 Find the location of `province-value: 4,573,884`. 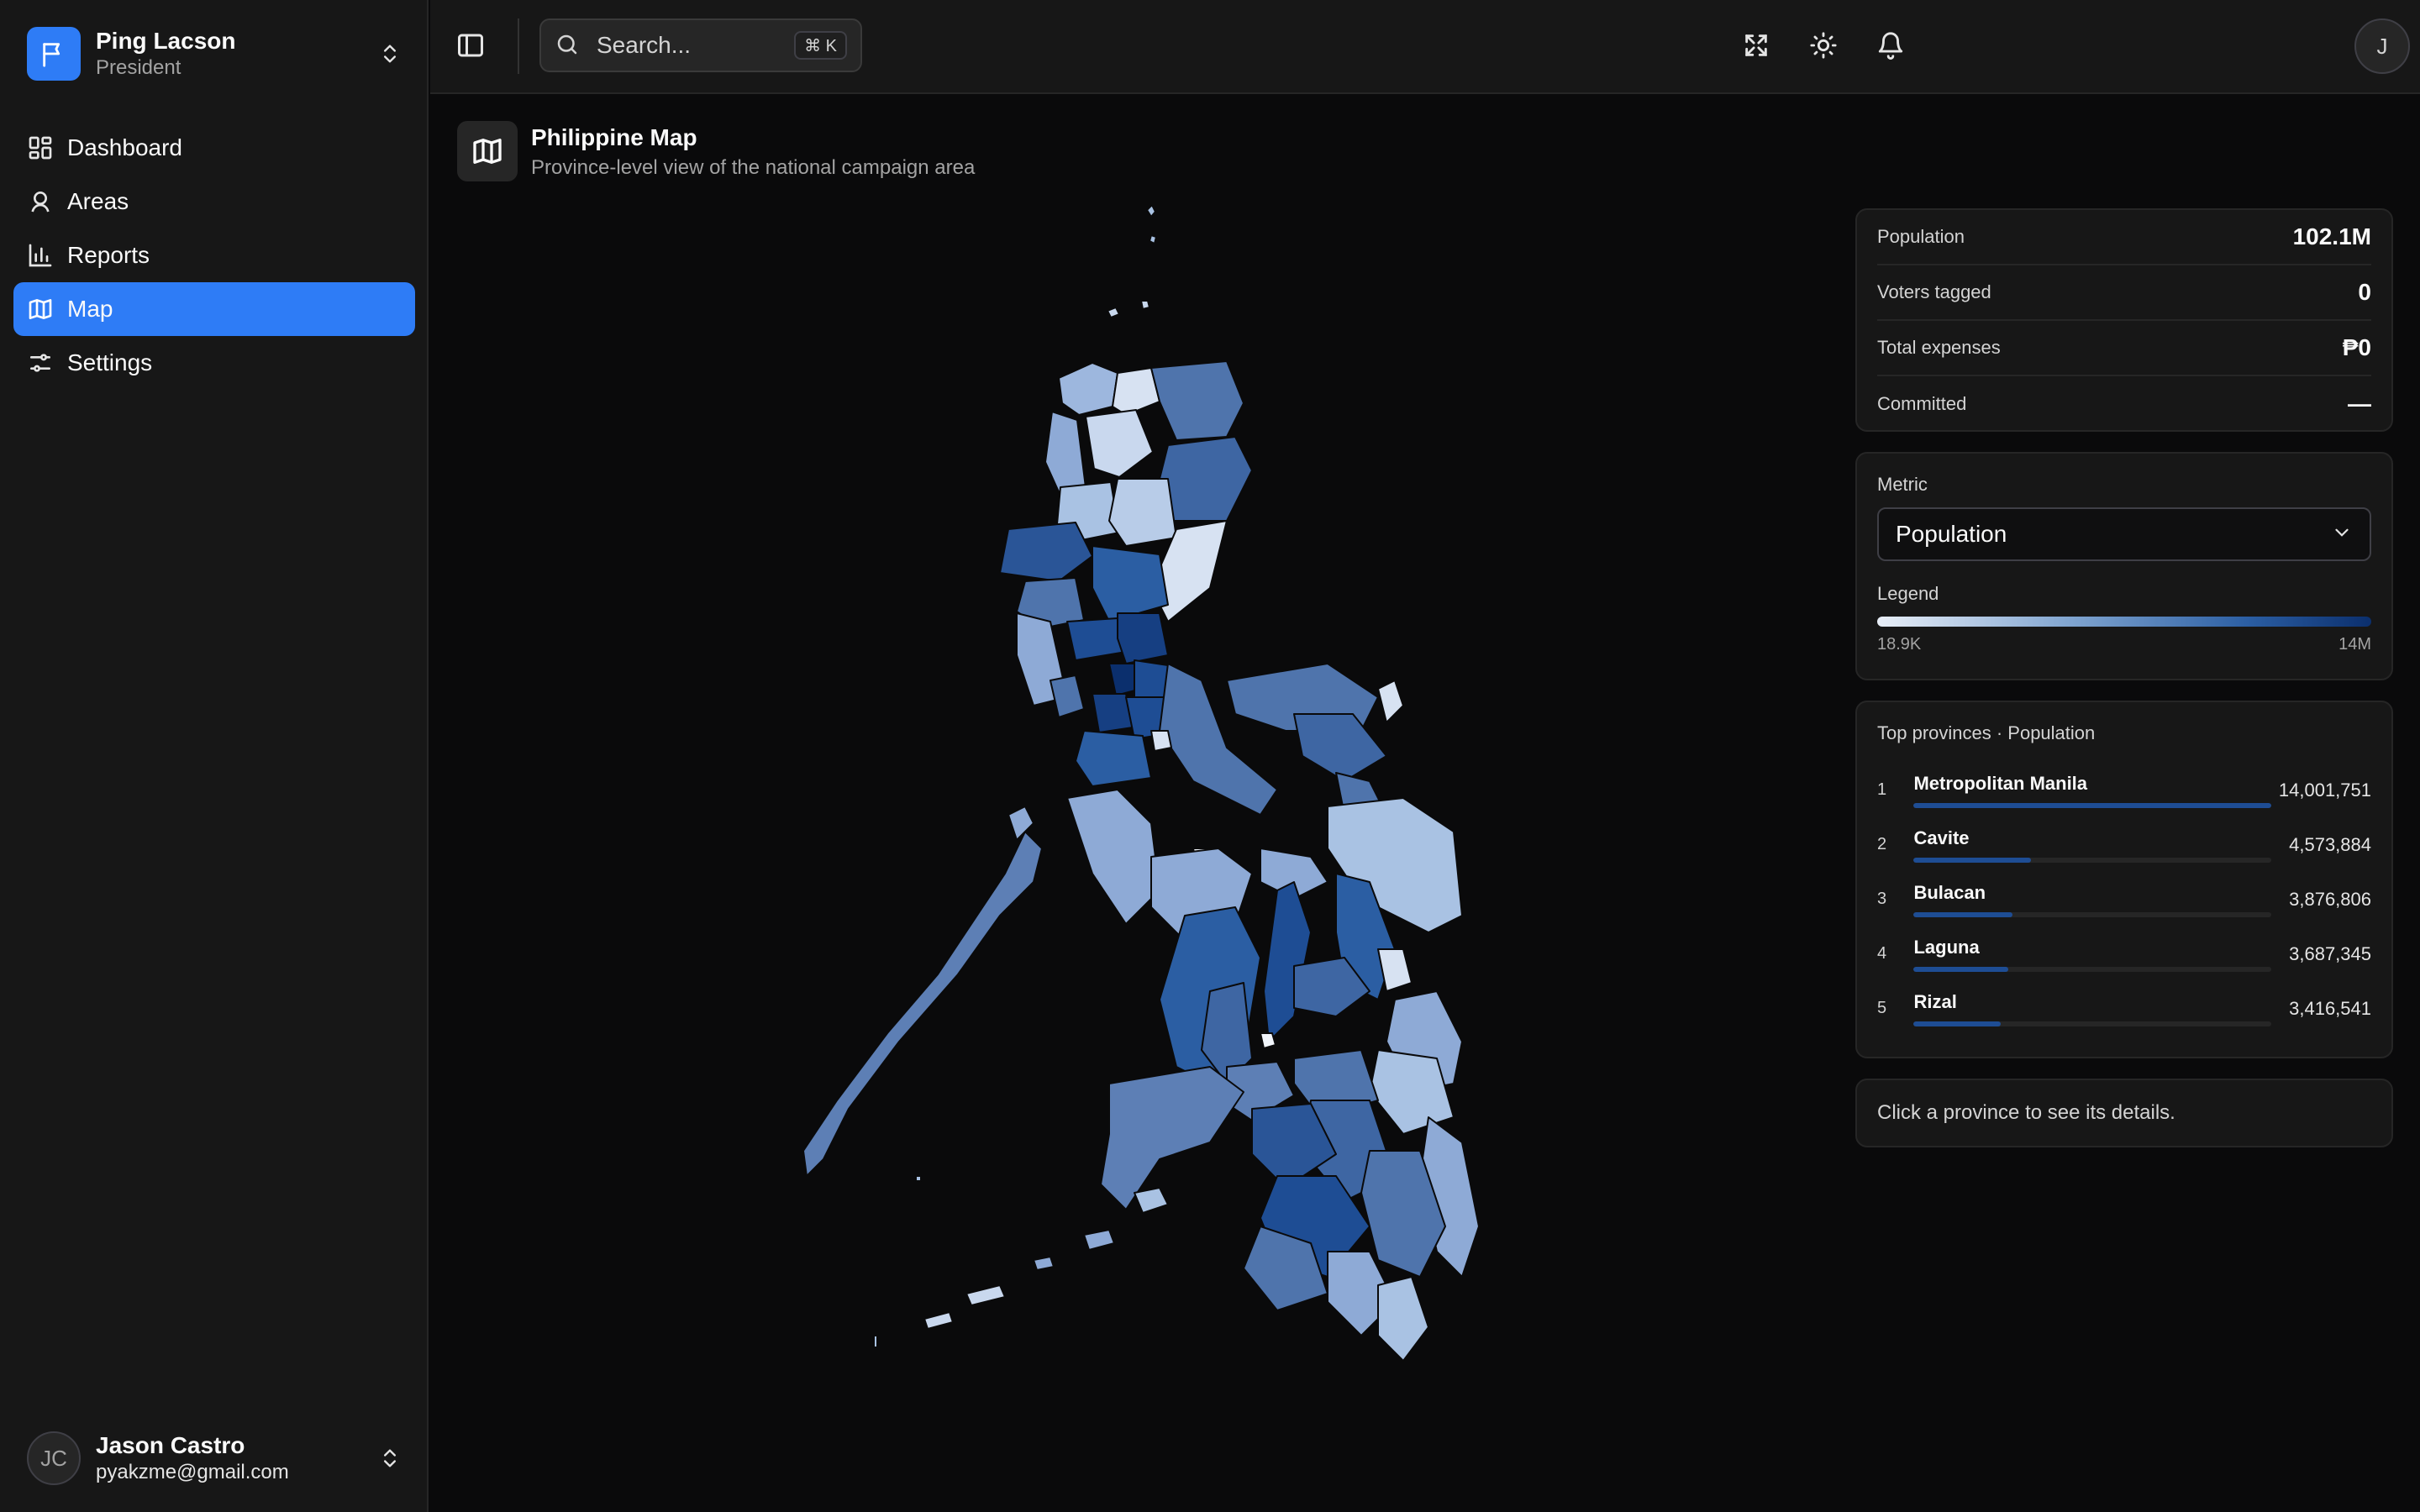

province-value: 4,573,884 is located at coordinates (2330, 844).